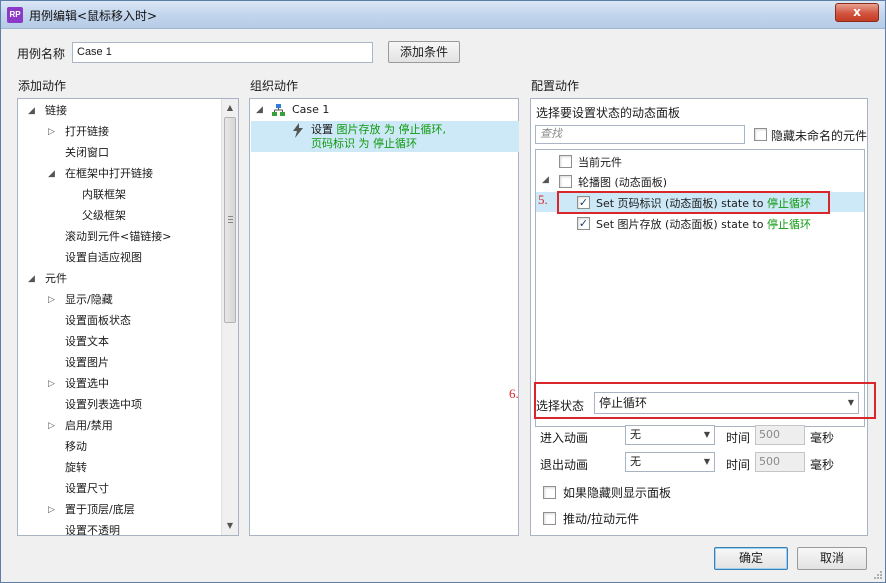 The height and width of the screenshot is (583, 886). I want to click on action-tree-item: ▷ 打开链接, so click(118, 132).